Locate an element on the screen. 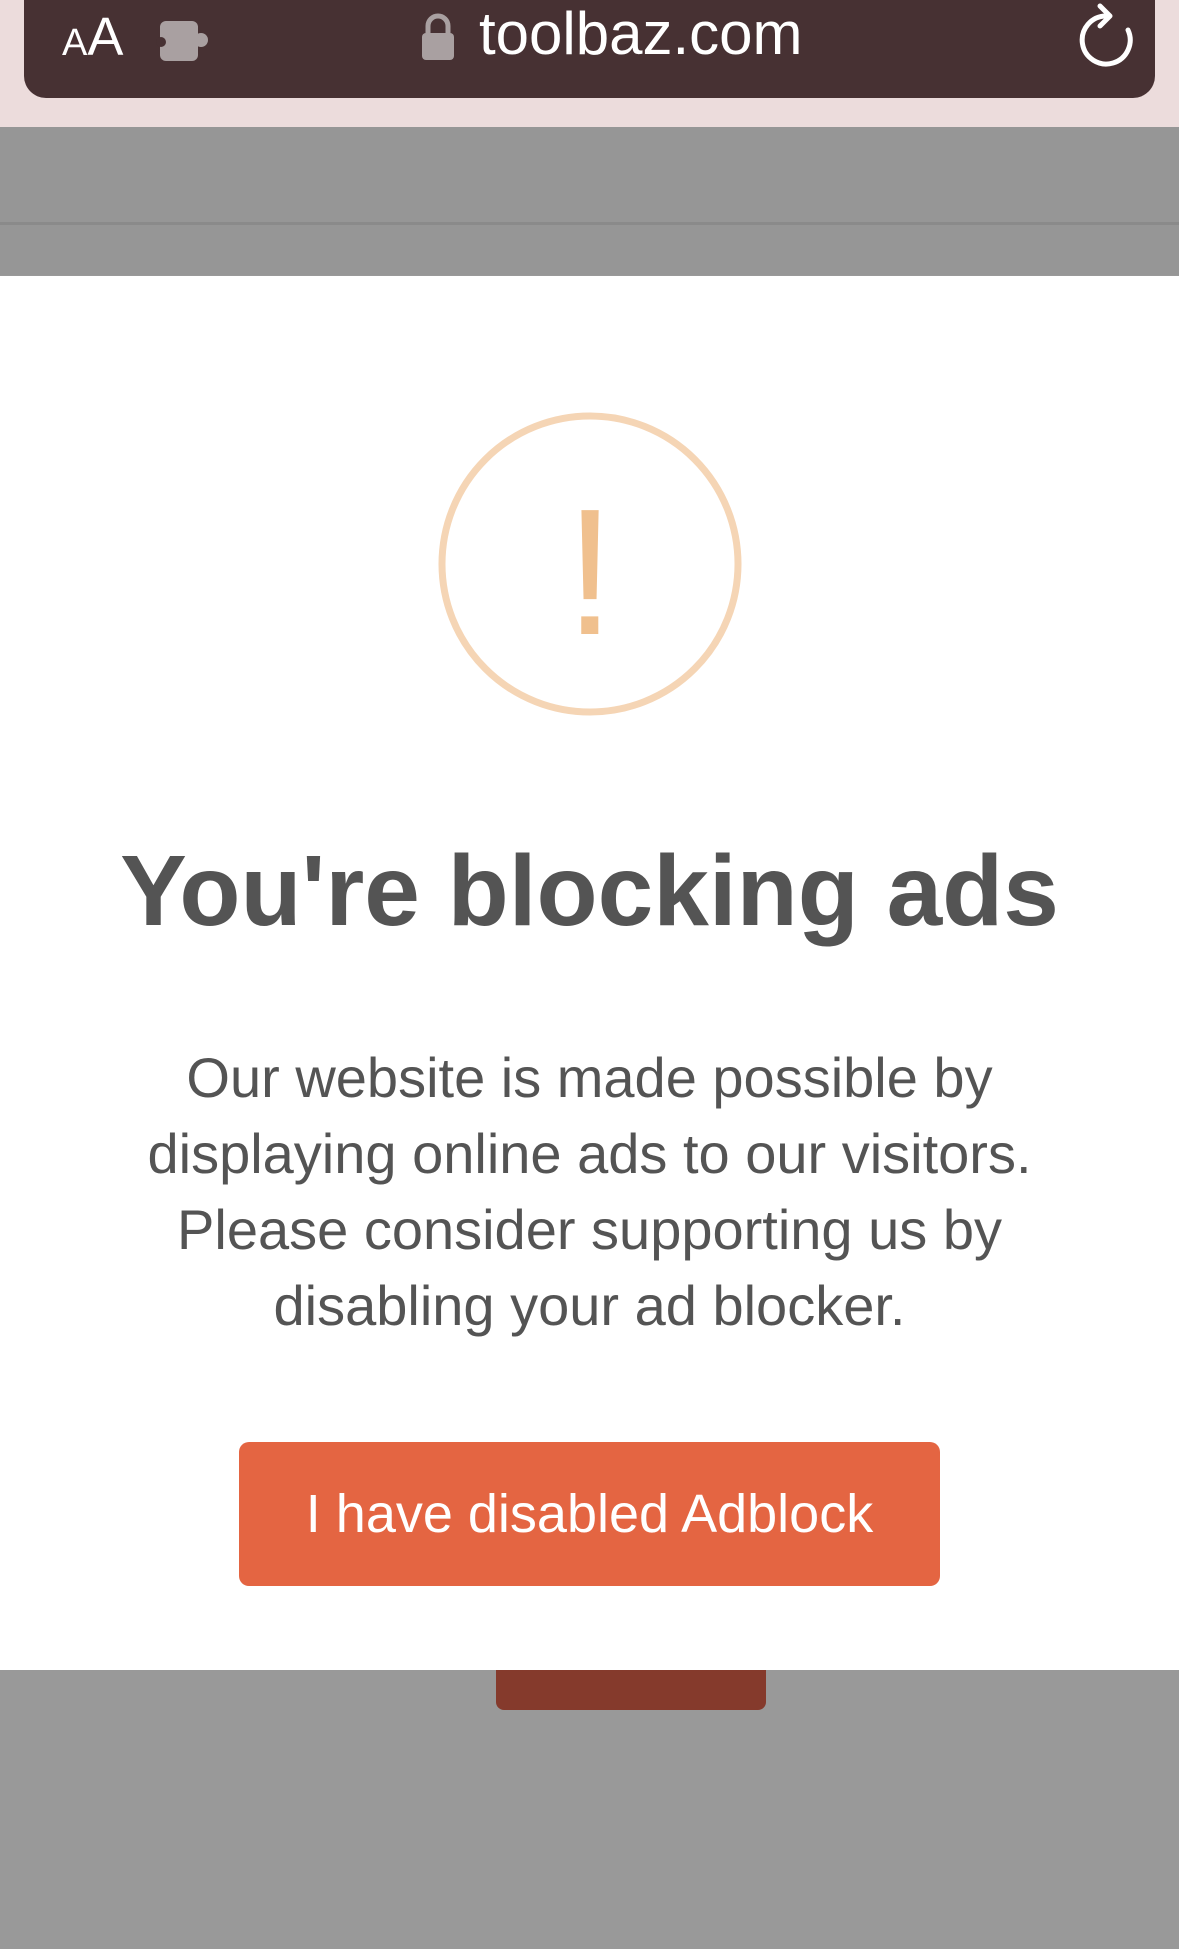 This screenshot has width=1179, height=1949. site-header-overlay is located at coordinates (589, 201).